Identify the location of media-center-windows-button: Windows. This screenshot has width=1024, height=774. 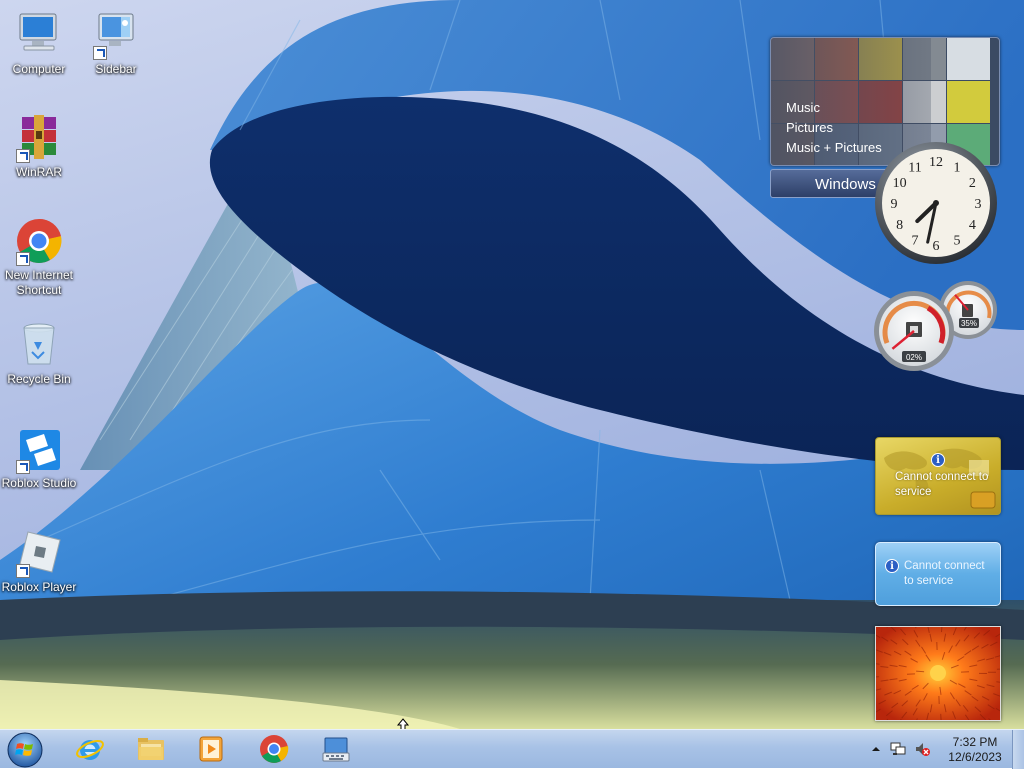
(830, 183).